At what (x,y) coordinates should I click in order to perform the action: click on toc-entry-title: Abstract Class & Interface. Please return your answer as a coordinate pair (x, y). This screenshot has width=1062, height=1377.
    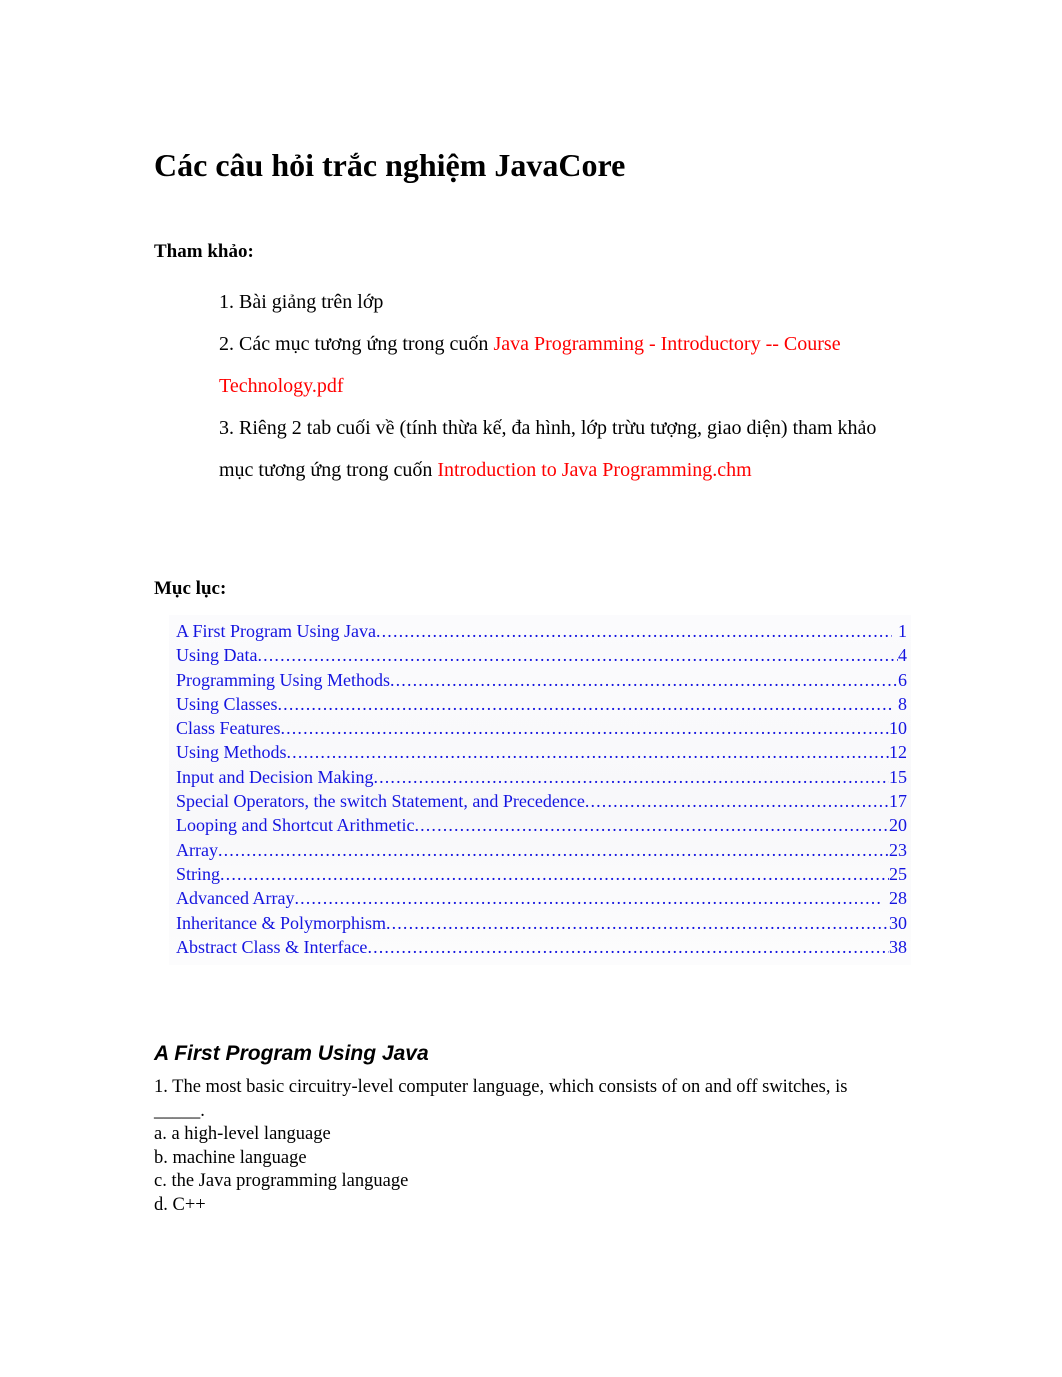
    Looking at the image, I should click on (272, 946).